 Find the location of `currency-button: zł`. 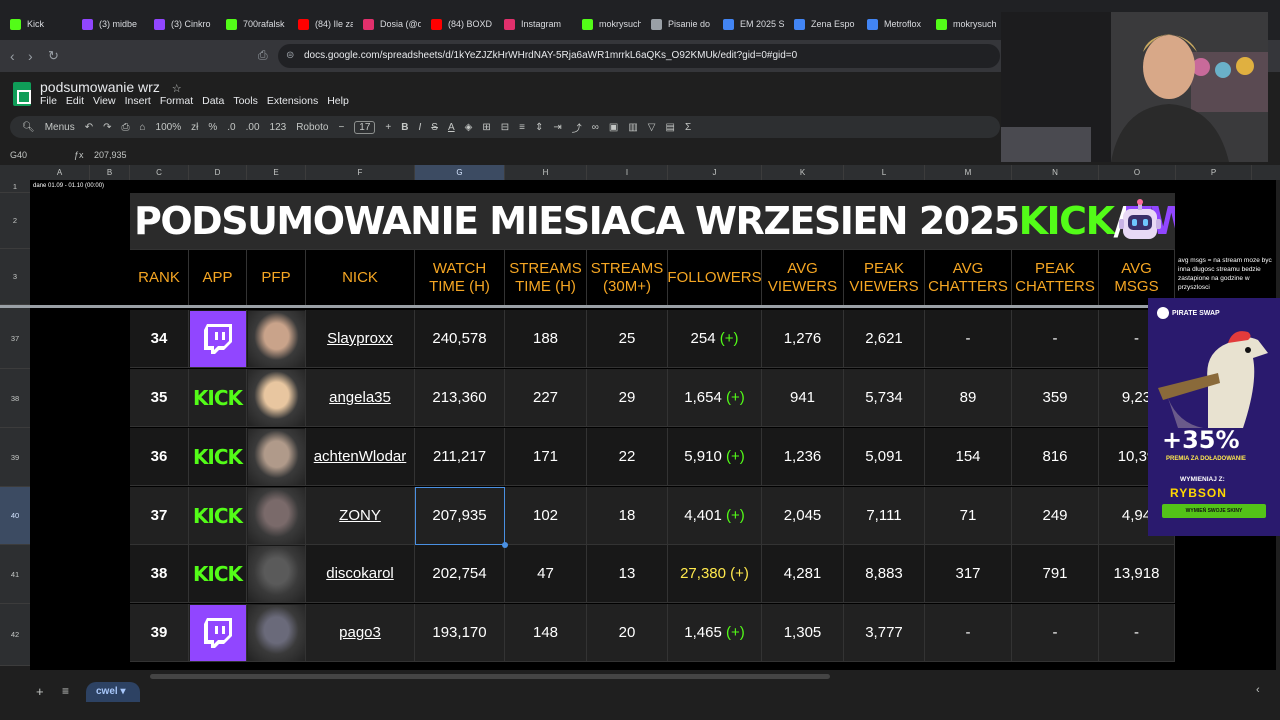

currency-button: zł is located at coordinates (194, 127).